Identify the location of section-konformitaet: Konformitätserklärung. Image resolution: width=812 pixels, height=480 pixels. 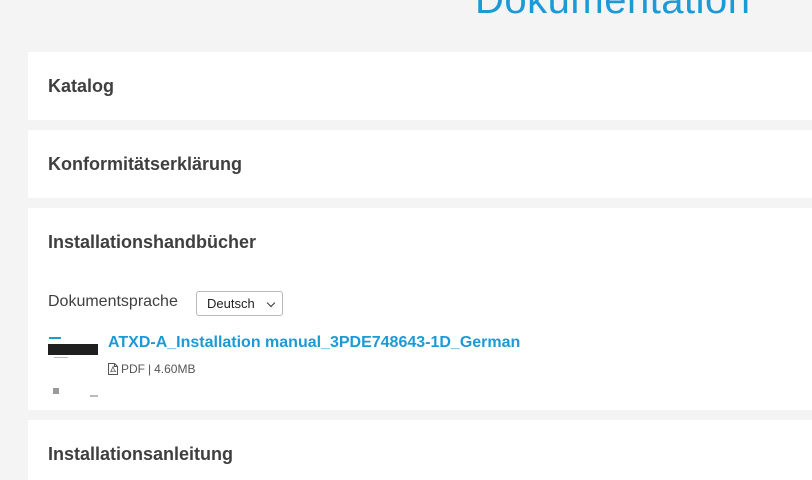
(420, 164).